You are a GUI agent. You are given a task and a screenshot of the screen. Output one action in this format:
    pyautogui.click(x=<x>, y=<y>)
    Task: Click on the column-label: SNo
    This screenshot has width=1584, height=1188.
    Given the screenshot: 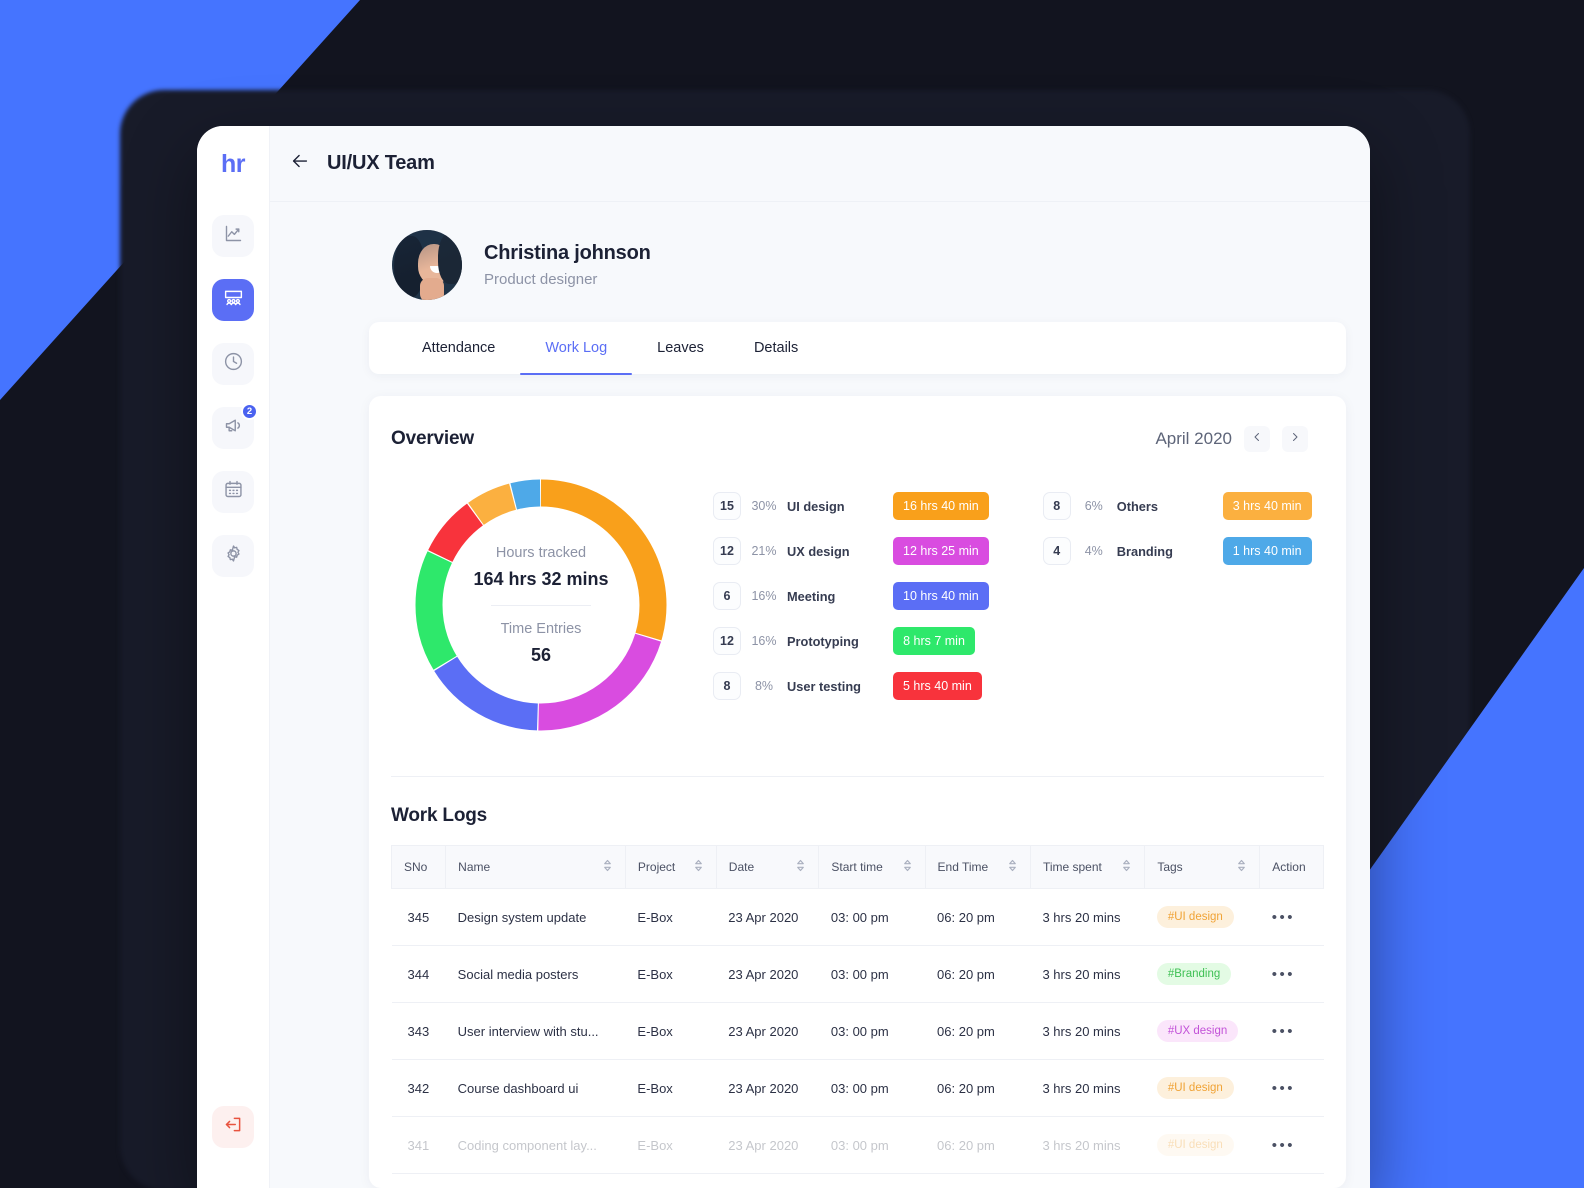 What is the action you would take?
    pyautogui.click(x=416, y=867)
    